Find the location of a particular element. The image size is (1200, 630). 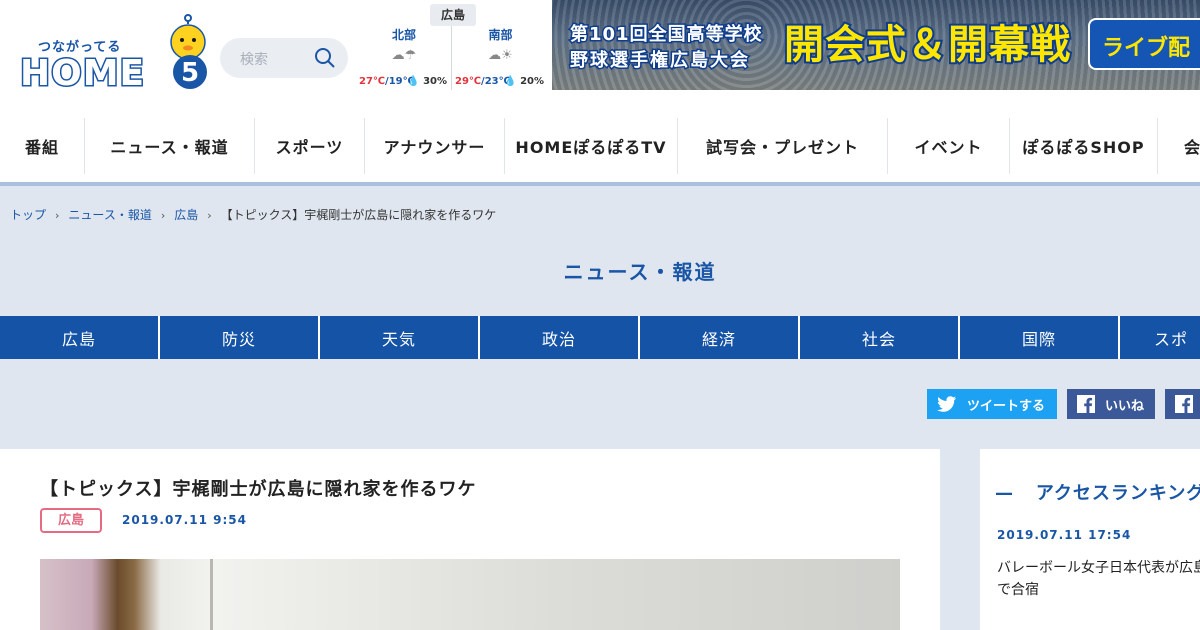

category-tab-disaster: 防災 is located at coordinates (239, 337).